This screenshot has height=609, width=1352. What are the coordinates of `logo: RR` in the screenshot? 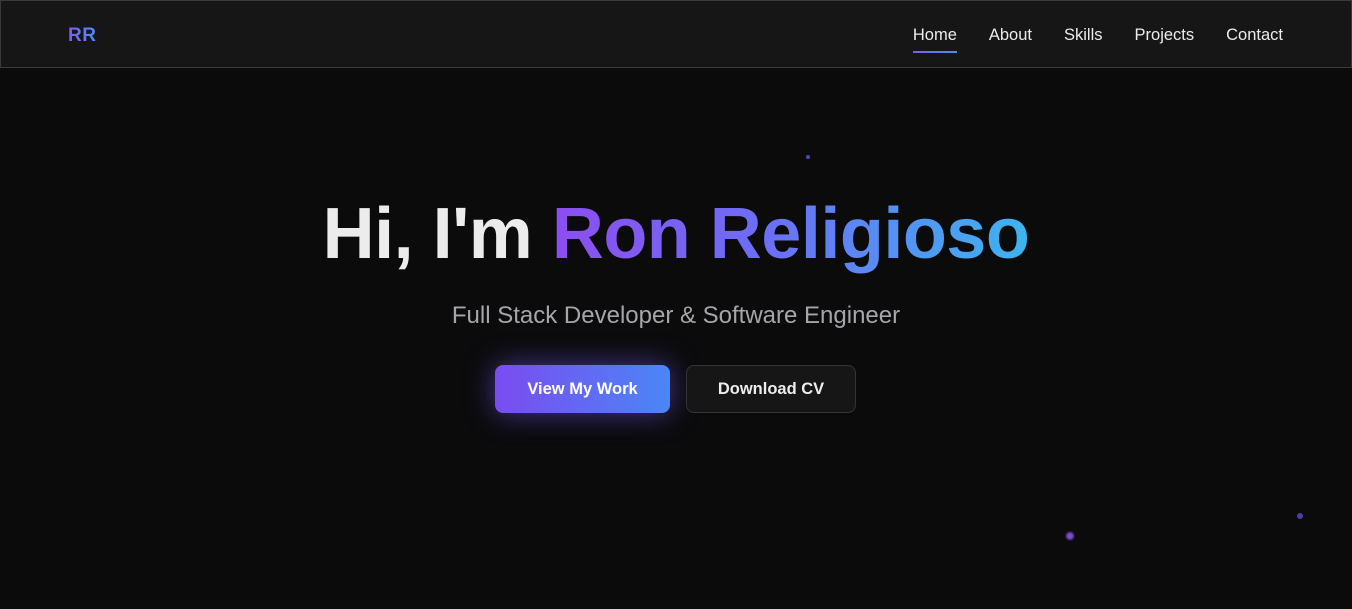 It's located at (82, 36).